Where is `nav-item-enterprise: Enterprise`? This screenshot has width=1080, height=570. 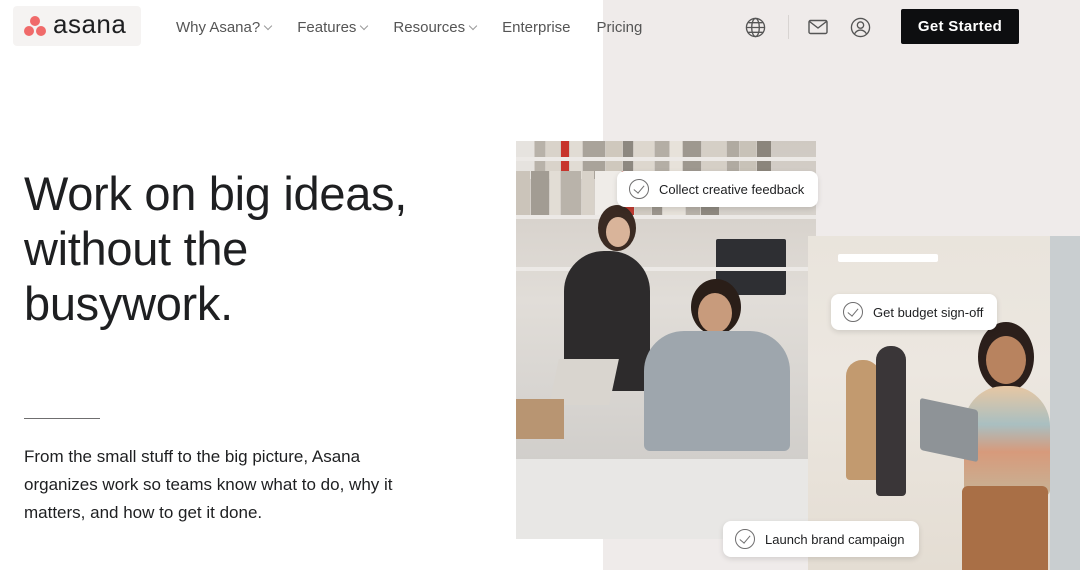 nav-item-enterprise: Enterprise is located at coordinates (536, 27).